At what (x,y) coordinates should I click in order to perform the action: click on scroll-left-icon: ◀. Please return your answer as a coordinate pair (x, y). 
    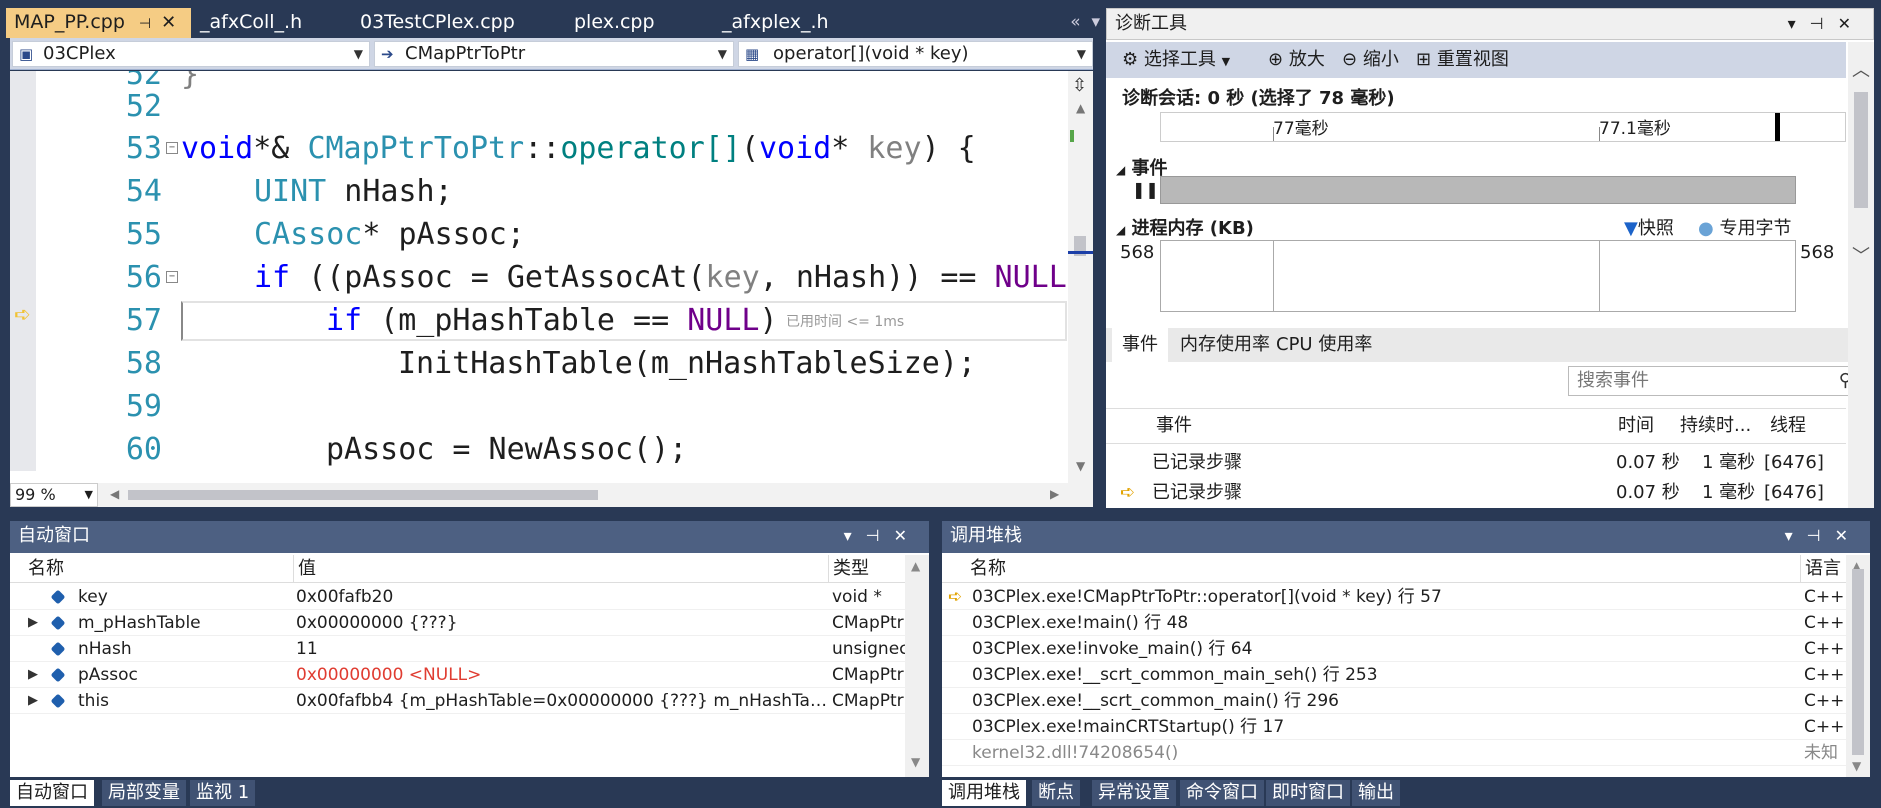
    Looking at the image, I should click on (114, 494).